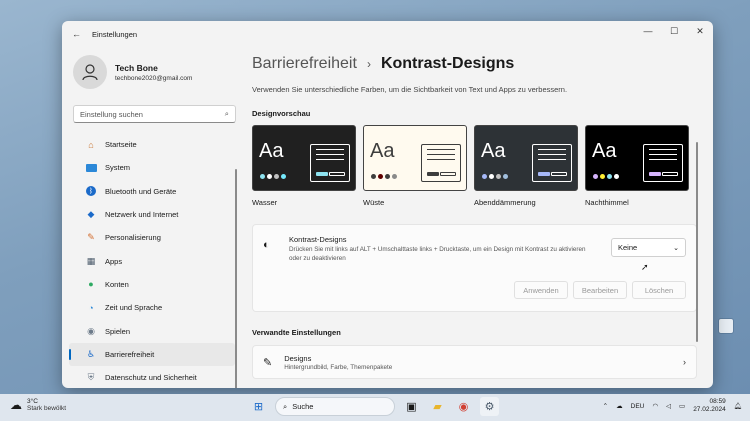 This screenshot has width=750, height=421. What do you see at coordinates (700, 31) in the screenshot?
I see `close-icon: ✕` at bounding box center [700, 31].